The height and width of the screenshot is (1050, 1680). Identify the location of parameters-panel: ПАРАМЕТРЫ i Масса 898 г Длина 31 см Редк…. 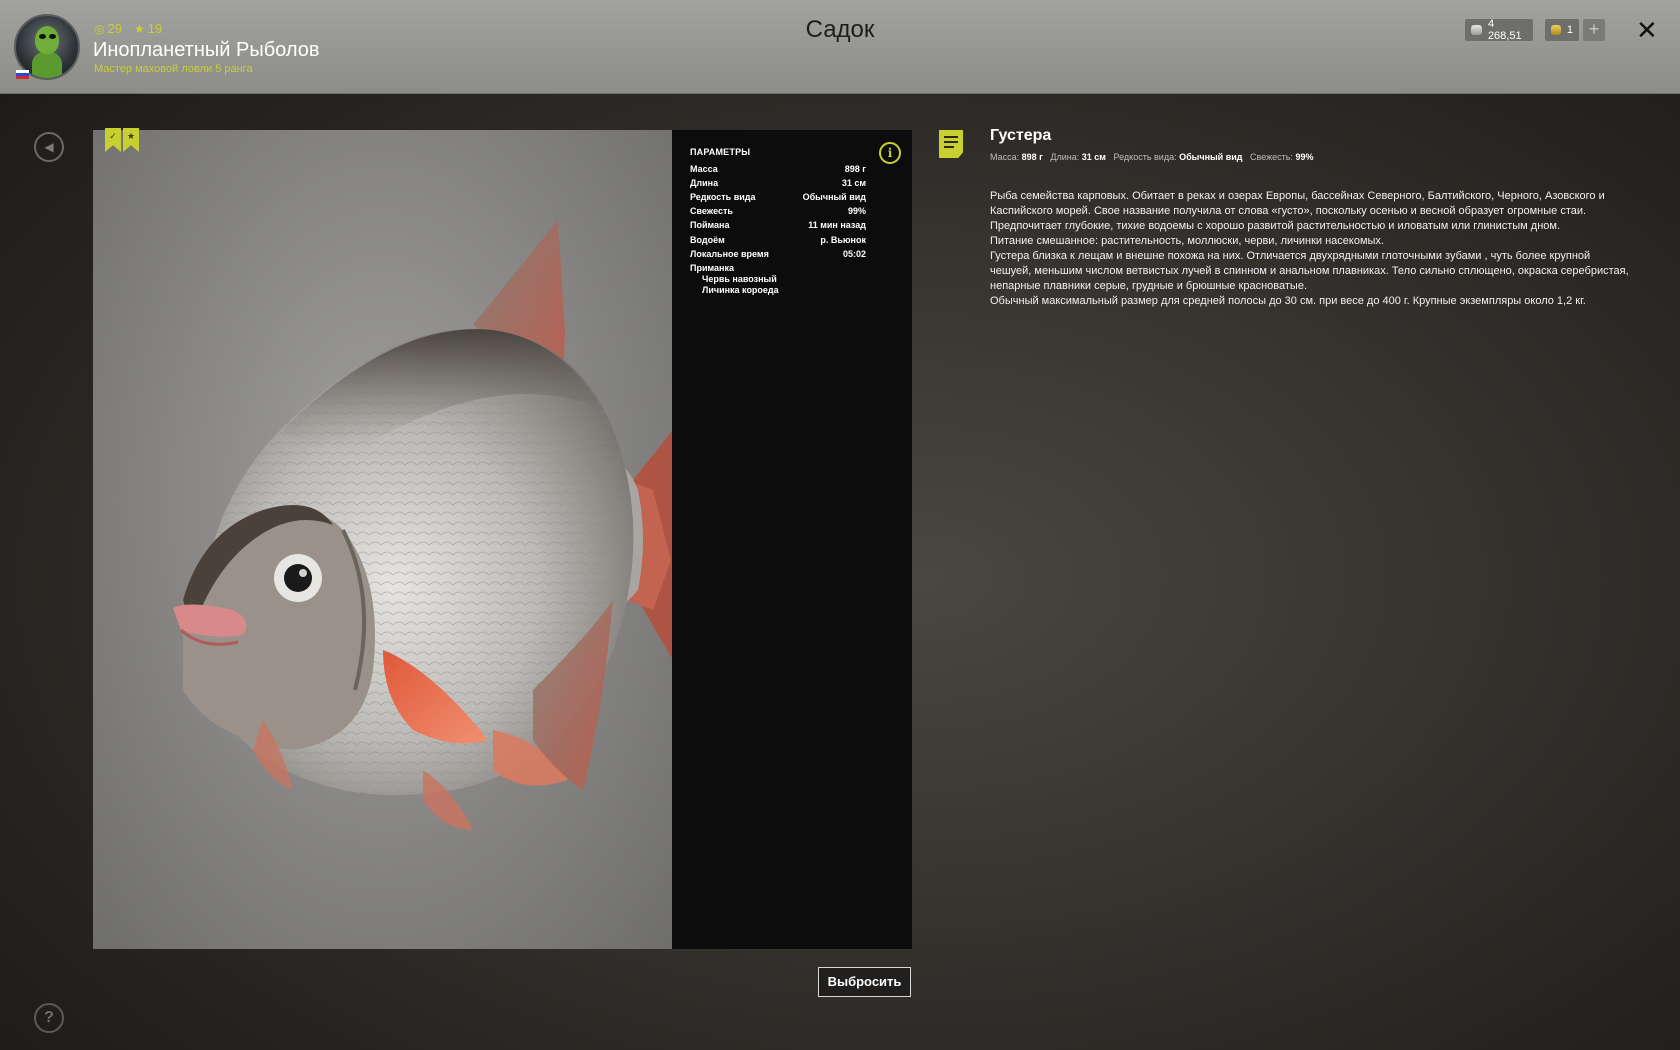
(792, 539).